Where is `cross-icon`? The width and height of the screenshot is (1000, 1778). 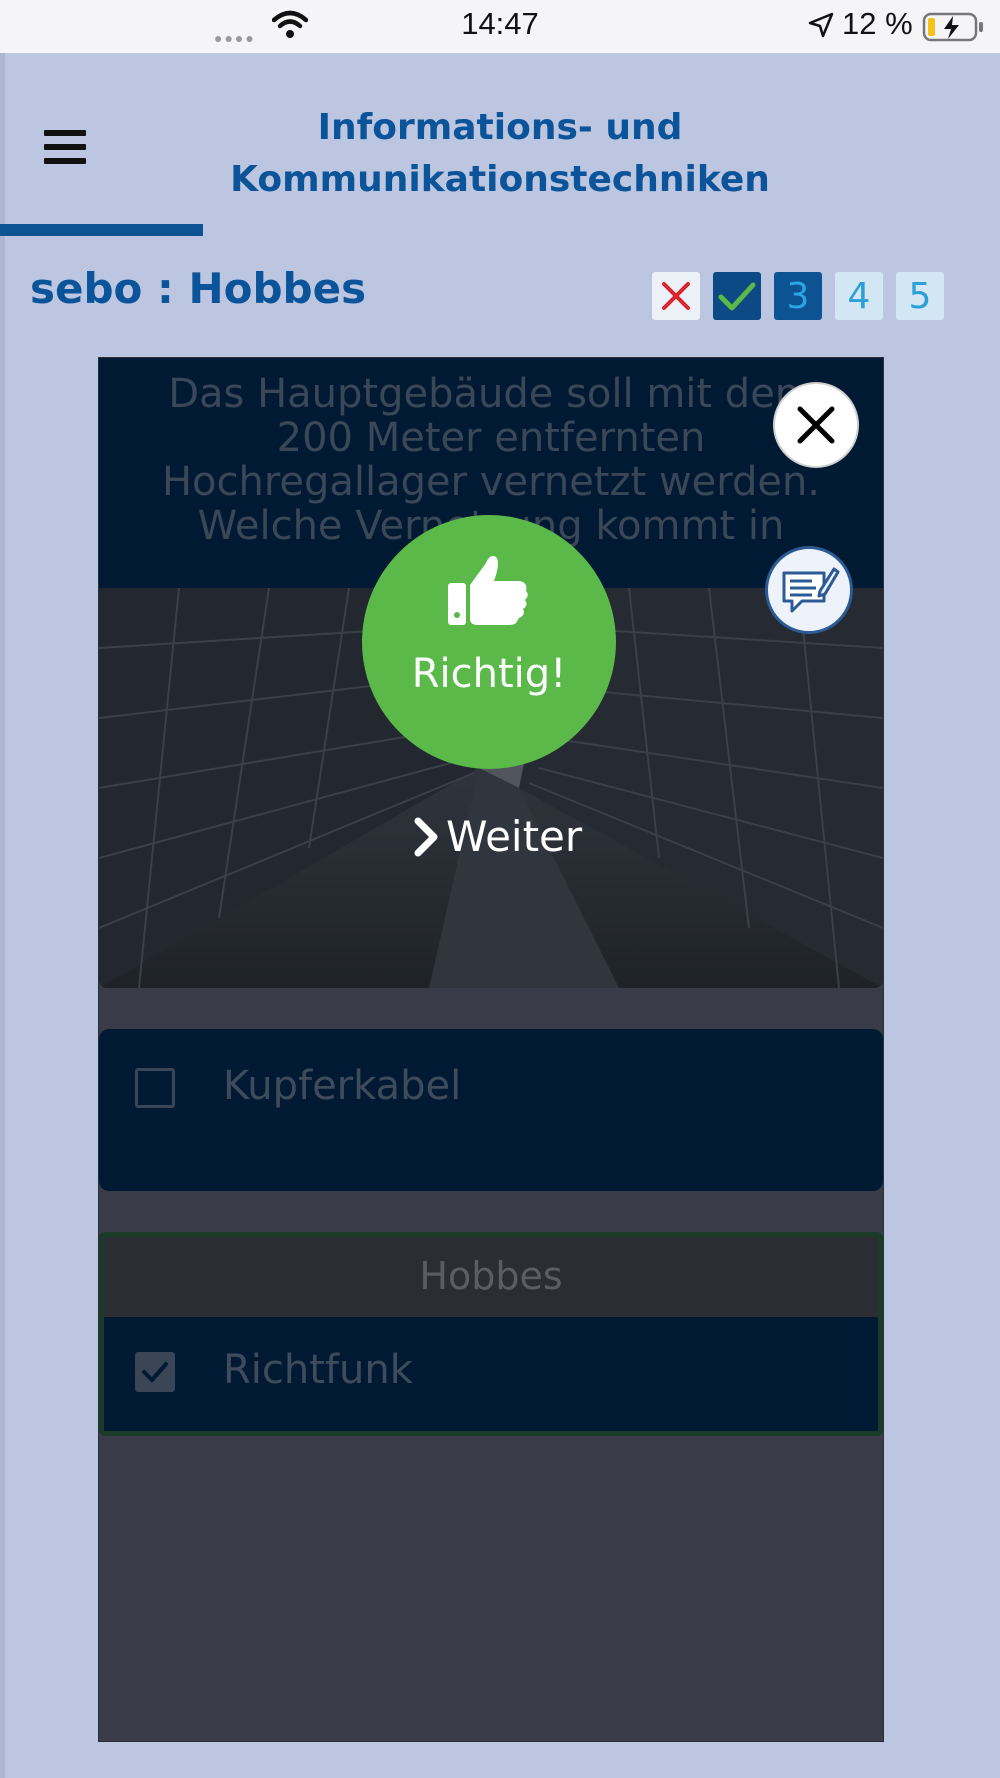 cross-icon is located at coordinates (676, 296).